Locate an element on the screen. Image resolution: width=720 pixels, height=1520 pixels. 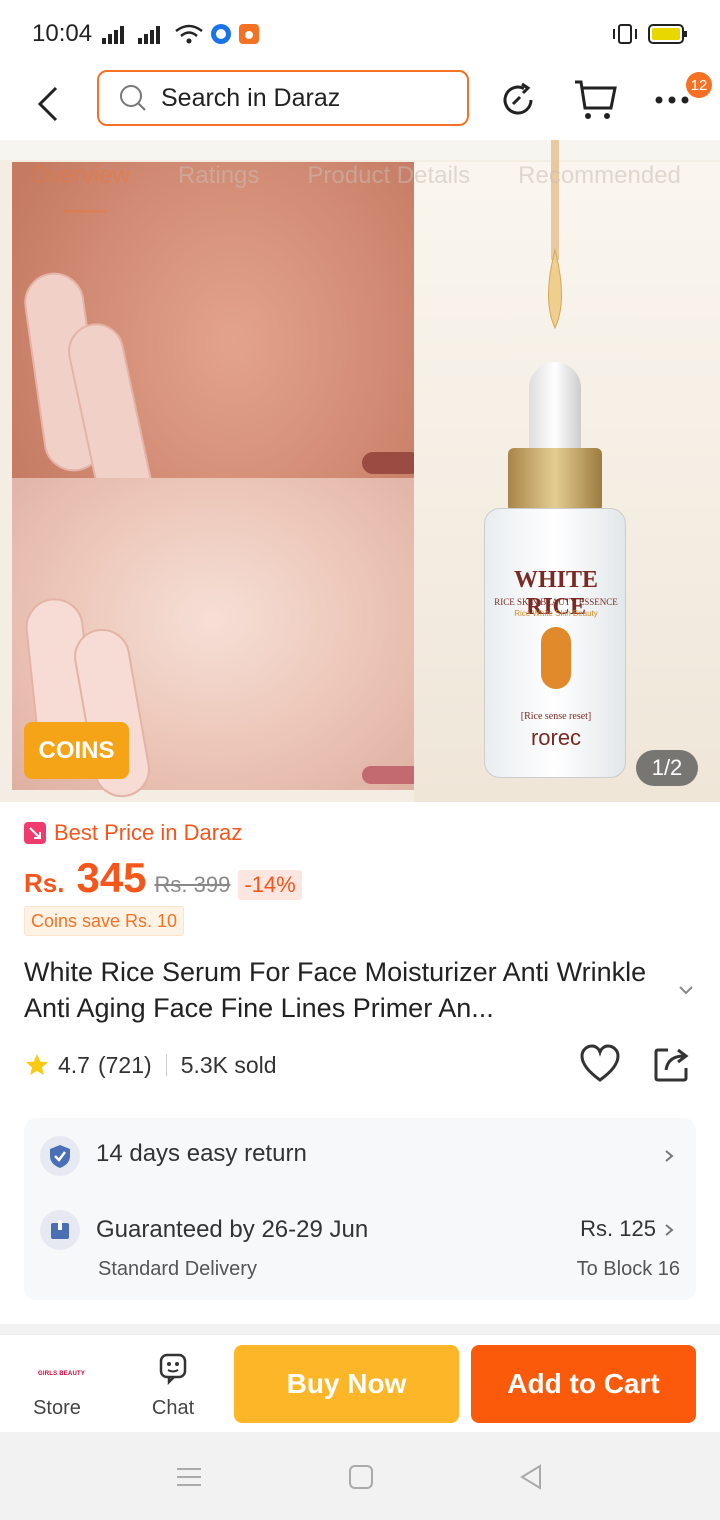
best-price-icon is located at coordinates (35, 833).